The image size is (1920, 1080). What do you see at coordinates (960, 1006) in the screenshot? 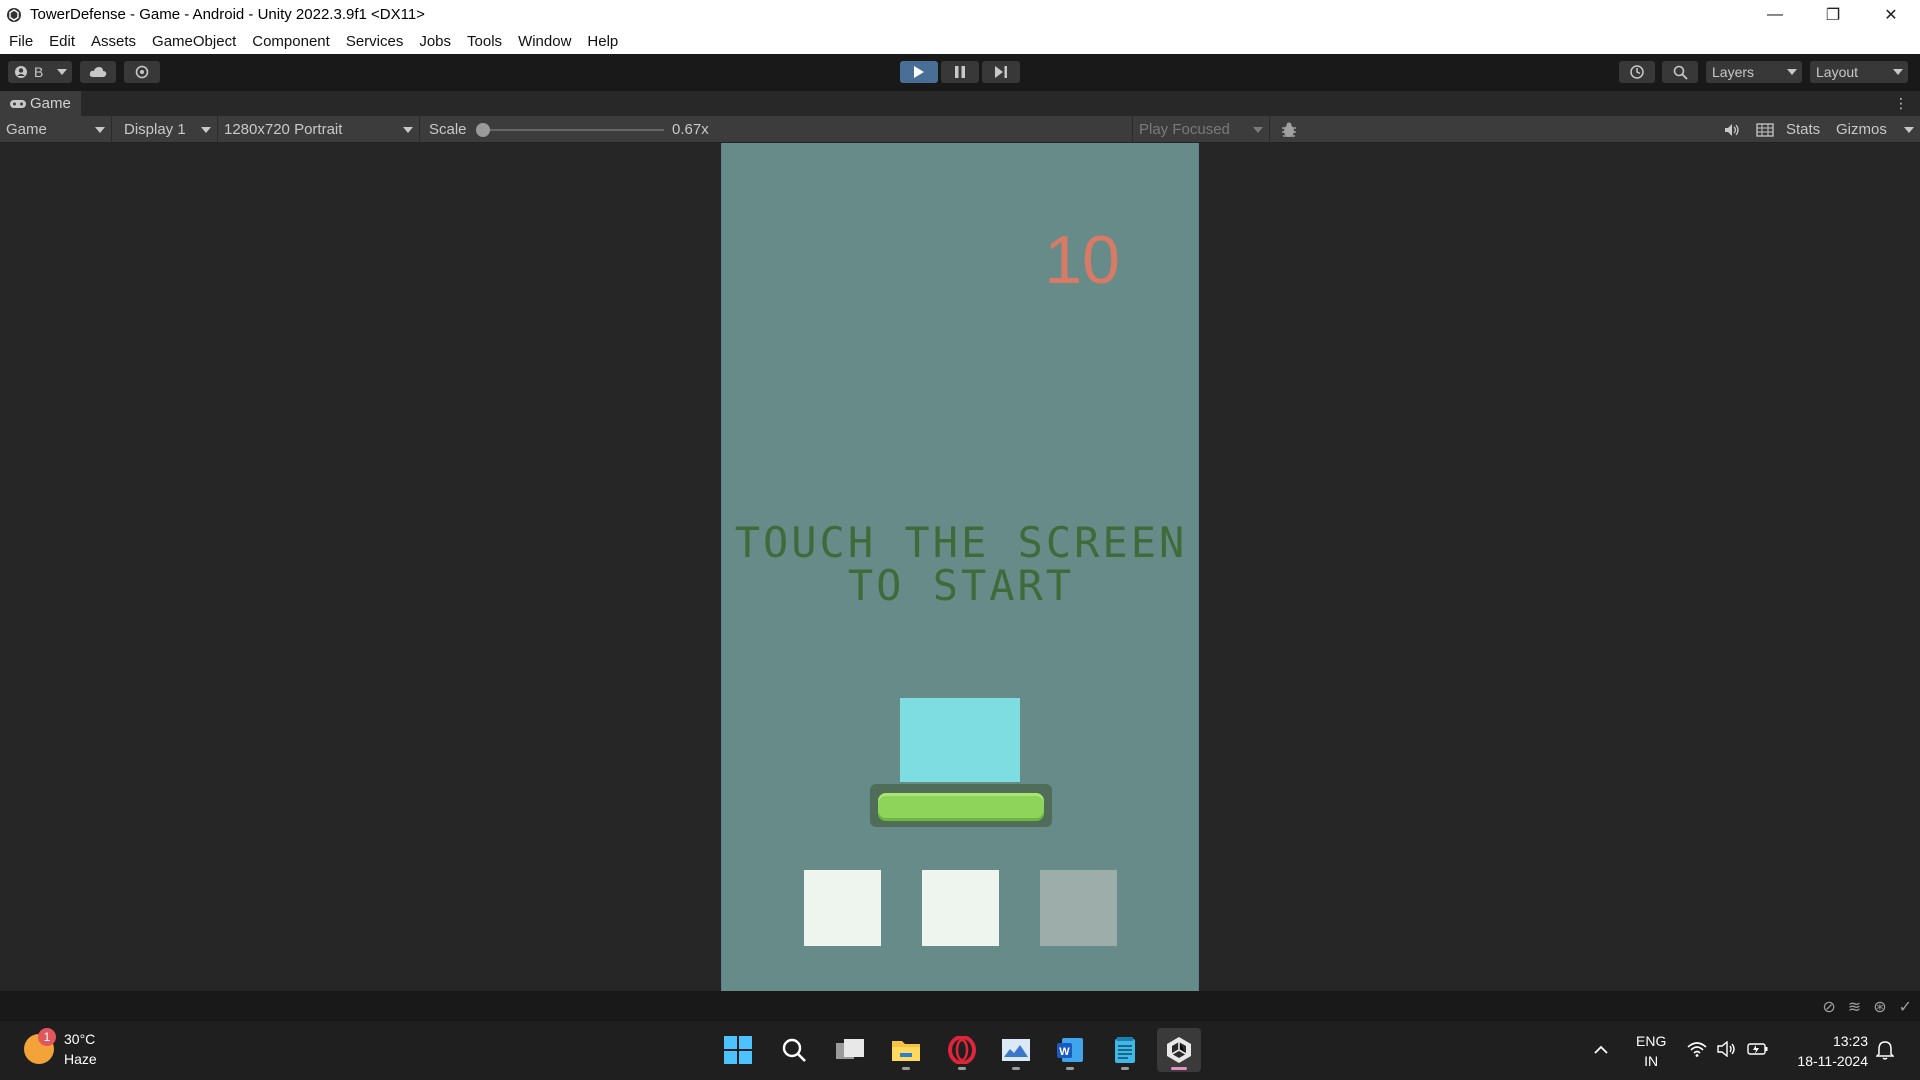
I see `editor-status-bar: ⊘ ≋ ⊛ ✓` at bounding box center [960, 1006].